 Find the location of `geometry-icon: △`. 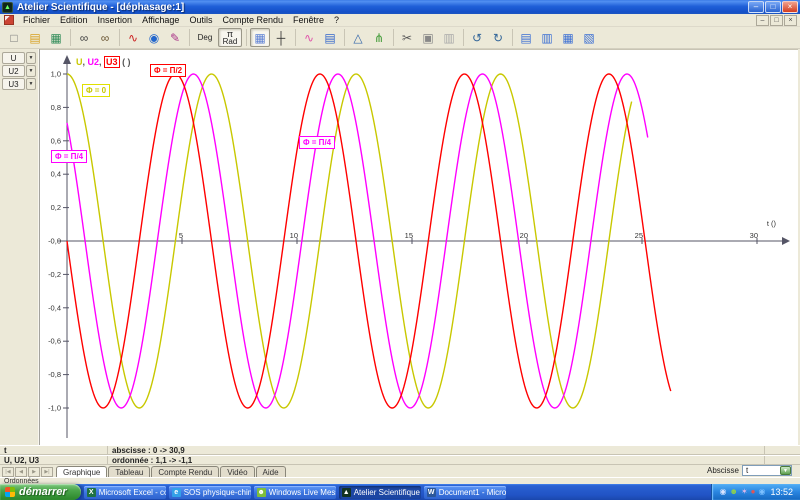

geometry-icon: △ is located at coordinates (358, 37).